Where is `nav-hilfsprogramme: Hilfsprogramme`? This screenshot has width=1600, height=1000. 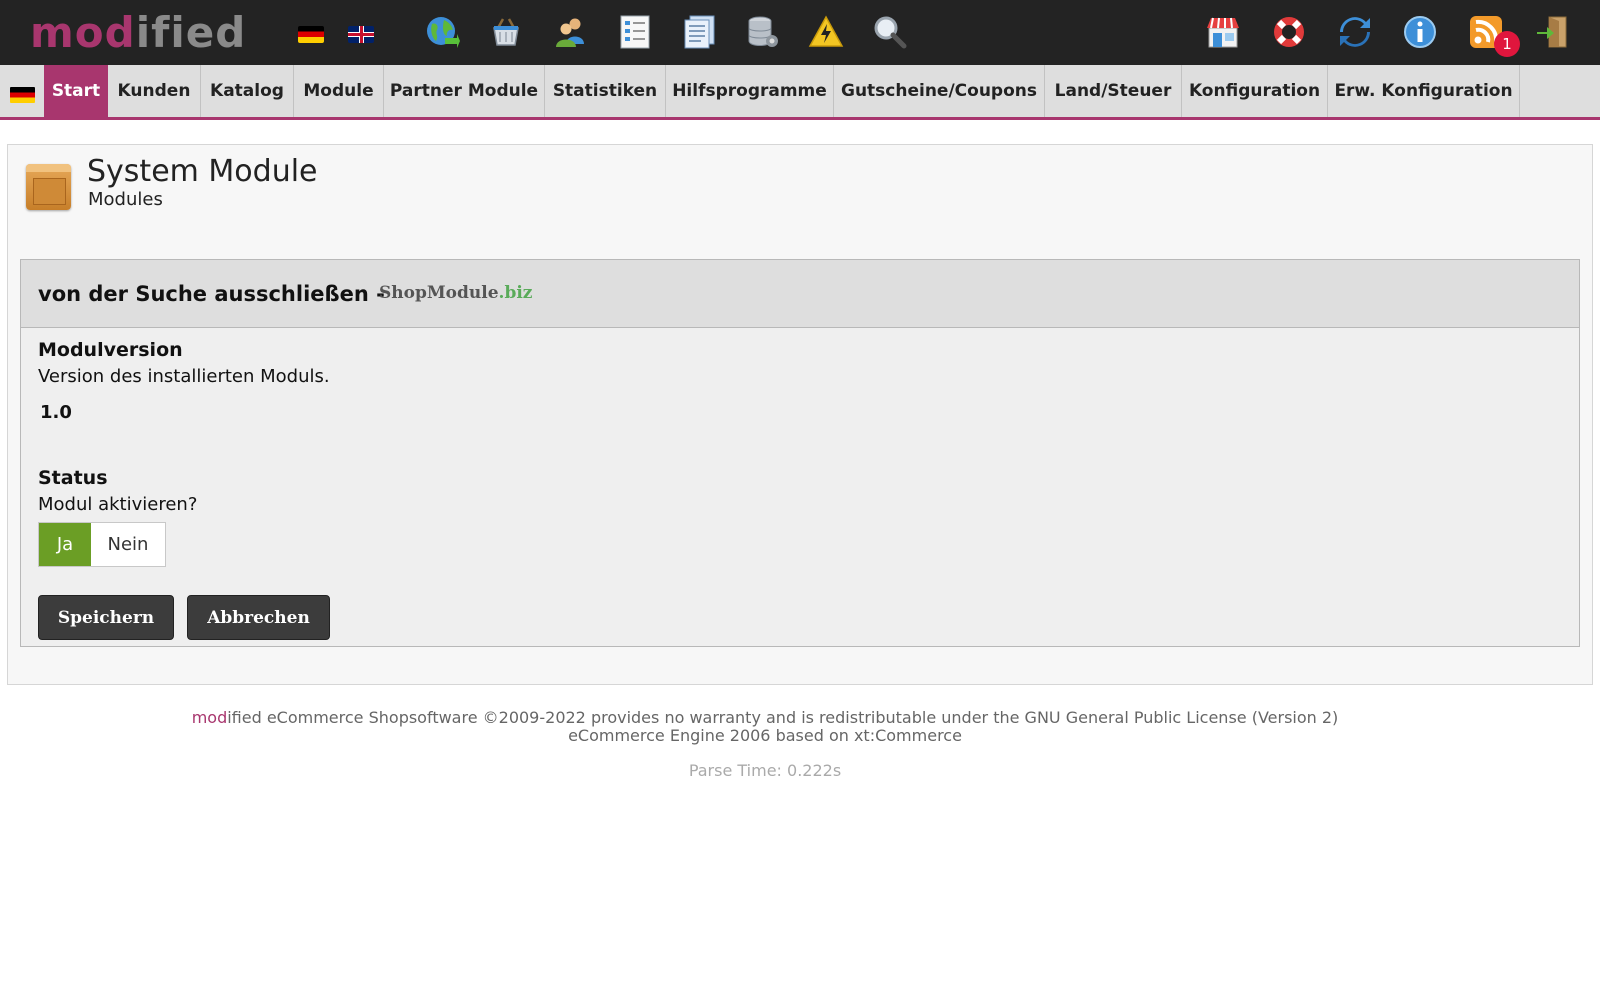
nav-hilfsprogramme: Hilfsprogramme is located at coordinates (750, 91).